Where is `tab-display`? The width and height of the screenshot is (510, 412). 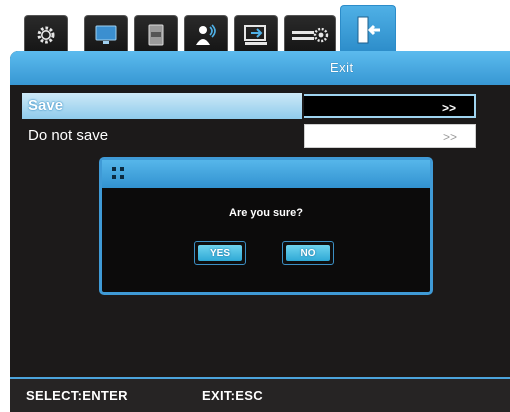
tab-display is located at coordinates (106, 34).